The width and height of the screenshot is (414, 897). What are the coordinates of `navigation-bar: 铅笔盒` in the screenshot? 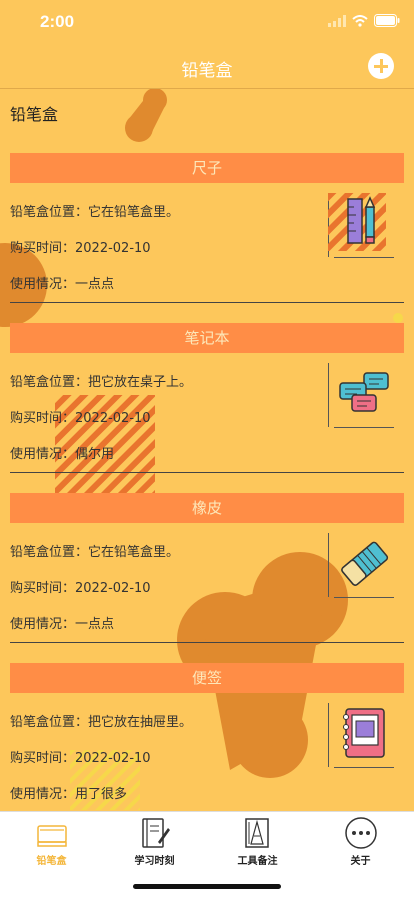 It's located at (207, 66).